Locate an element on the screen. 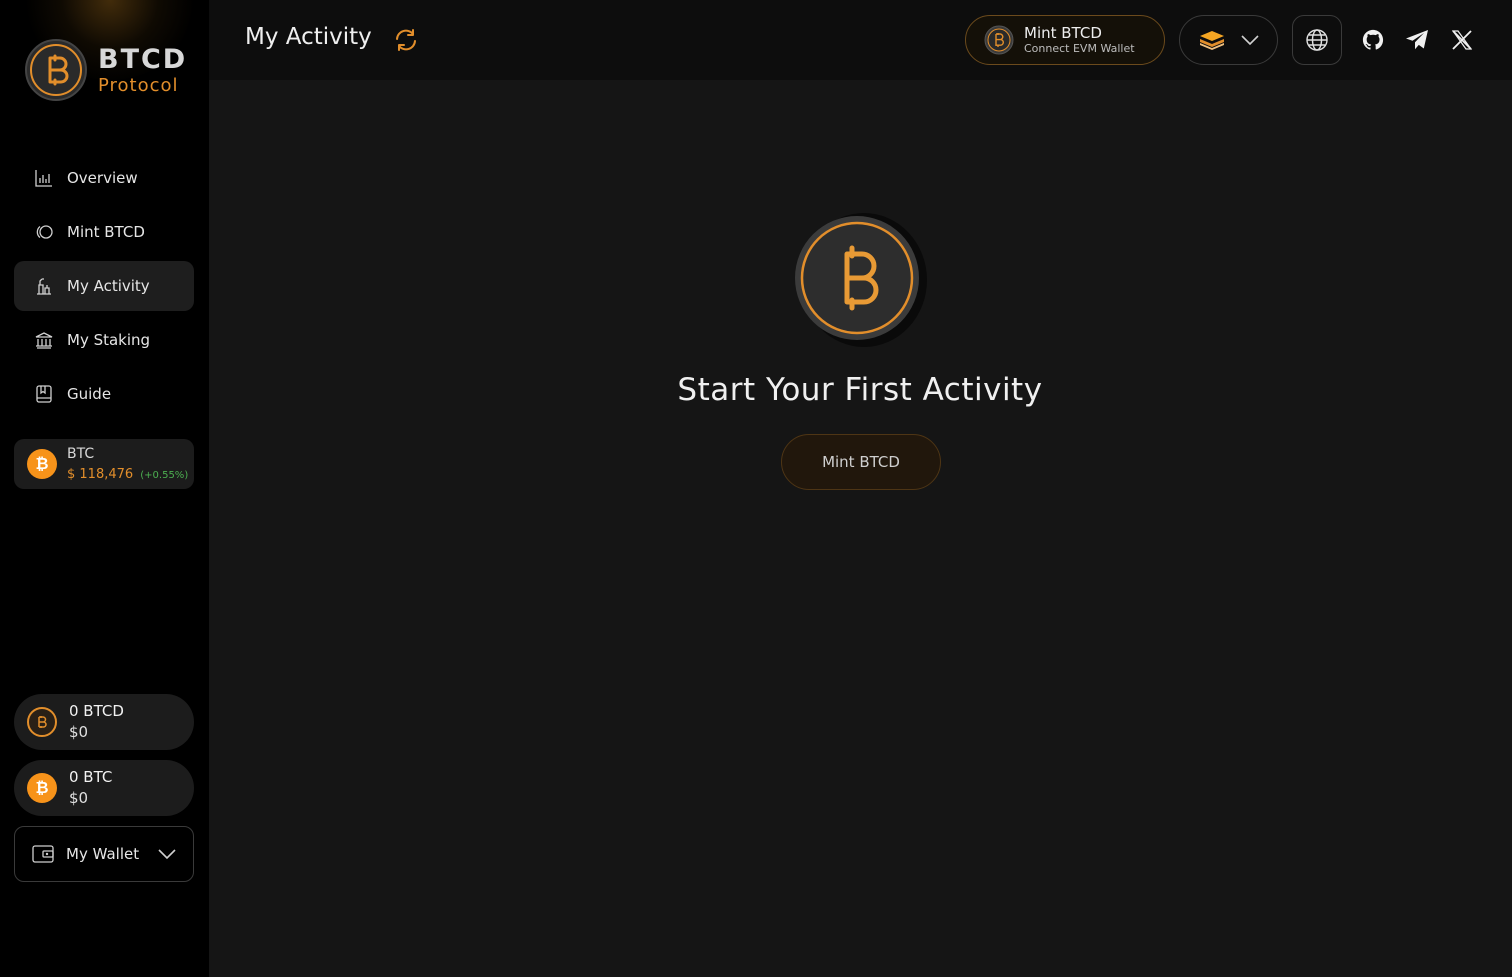 Image resolution: width=1512 pixels, height=977 pixels. x-twitter-link is located at coordinates (1462, 40).